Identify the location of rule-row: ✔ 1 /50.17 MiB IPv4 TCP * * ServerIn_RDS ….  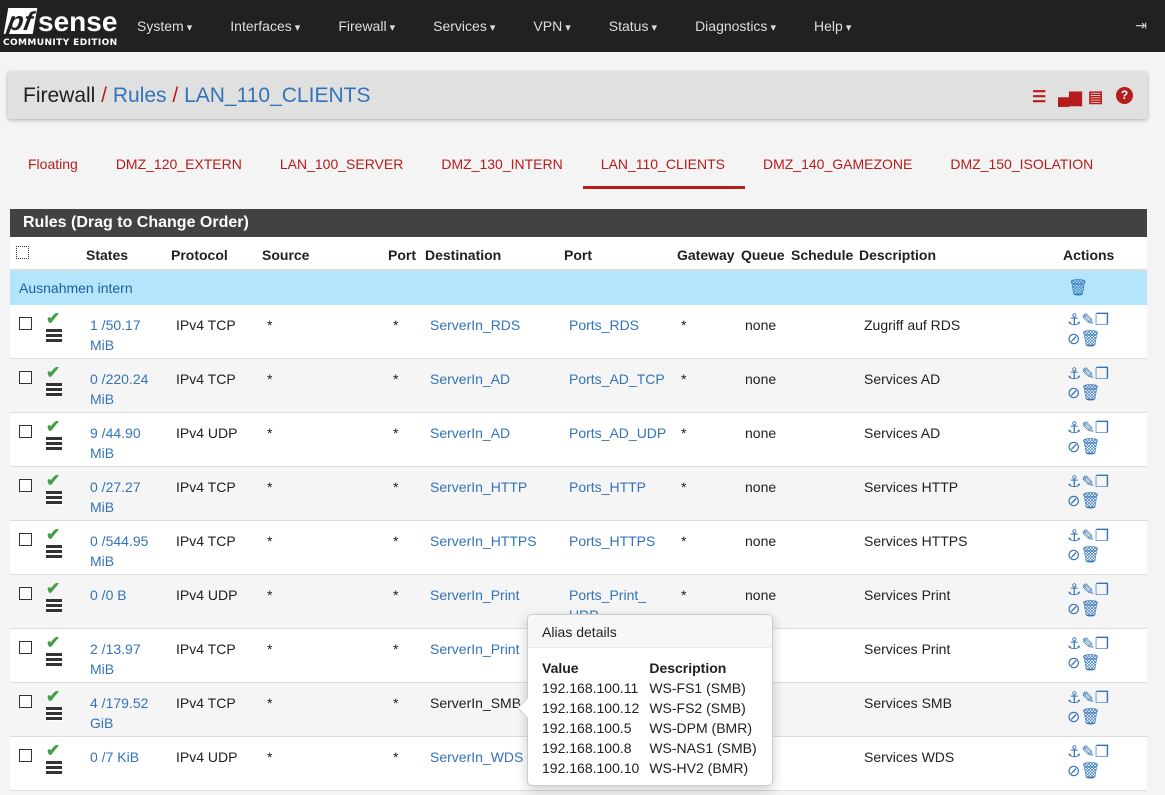
(578, 332).